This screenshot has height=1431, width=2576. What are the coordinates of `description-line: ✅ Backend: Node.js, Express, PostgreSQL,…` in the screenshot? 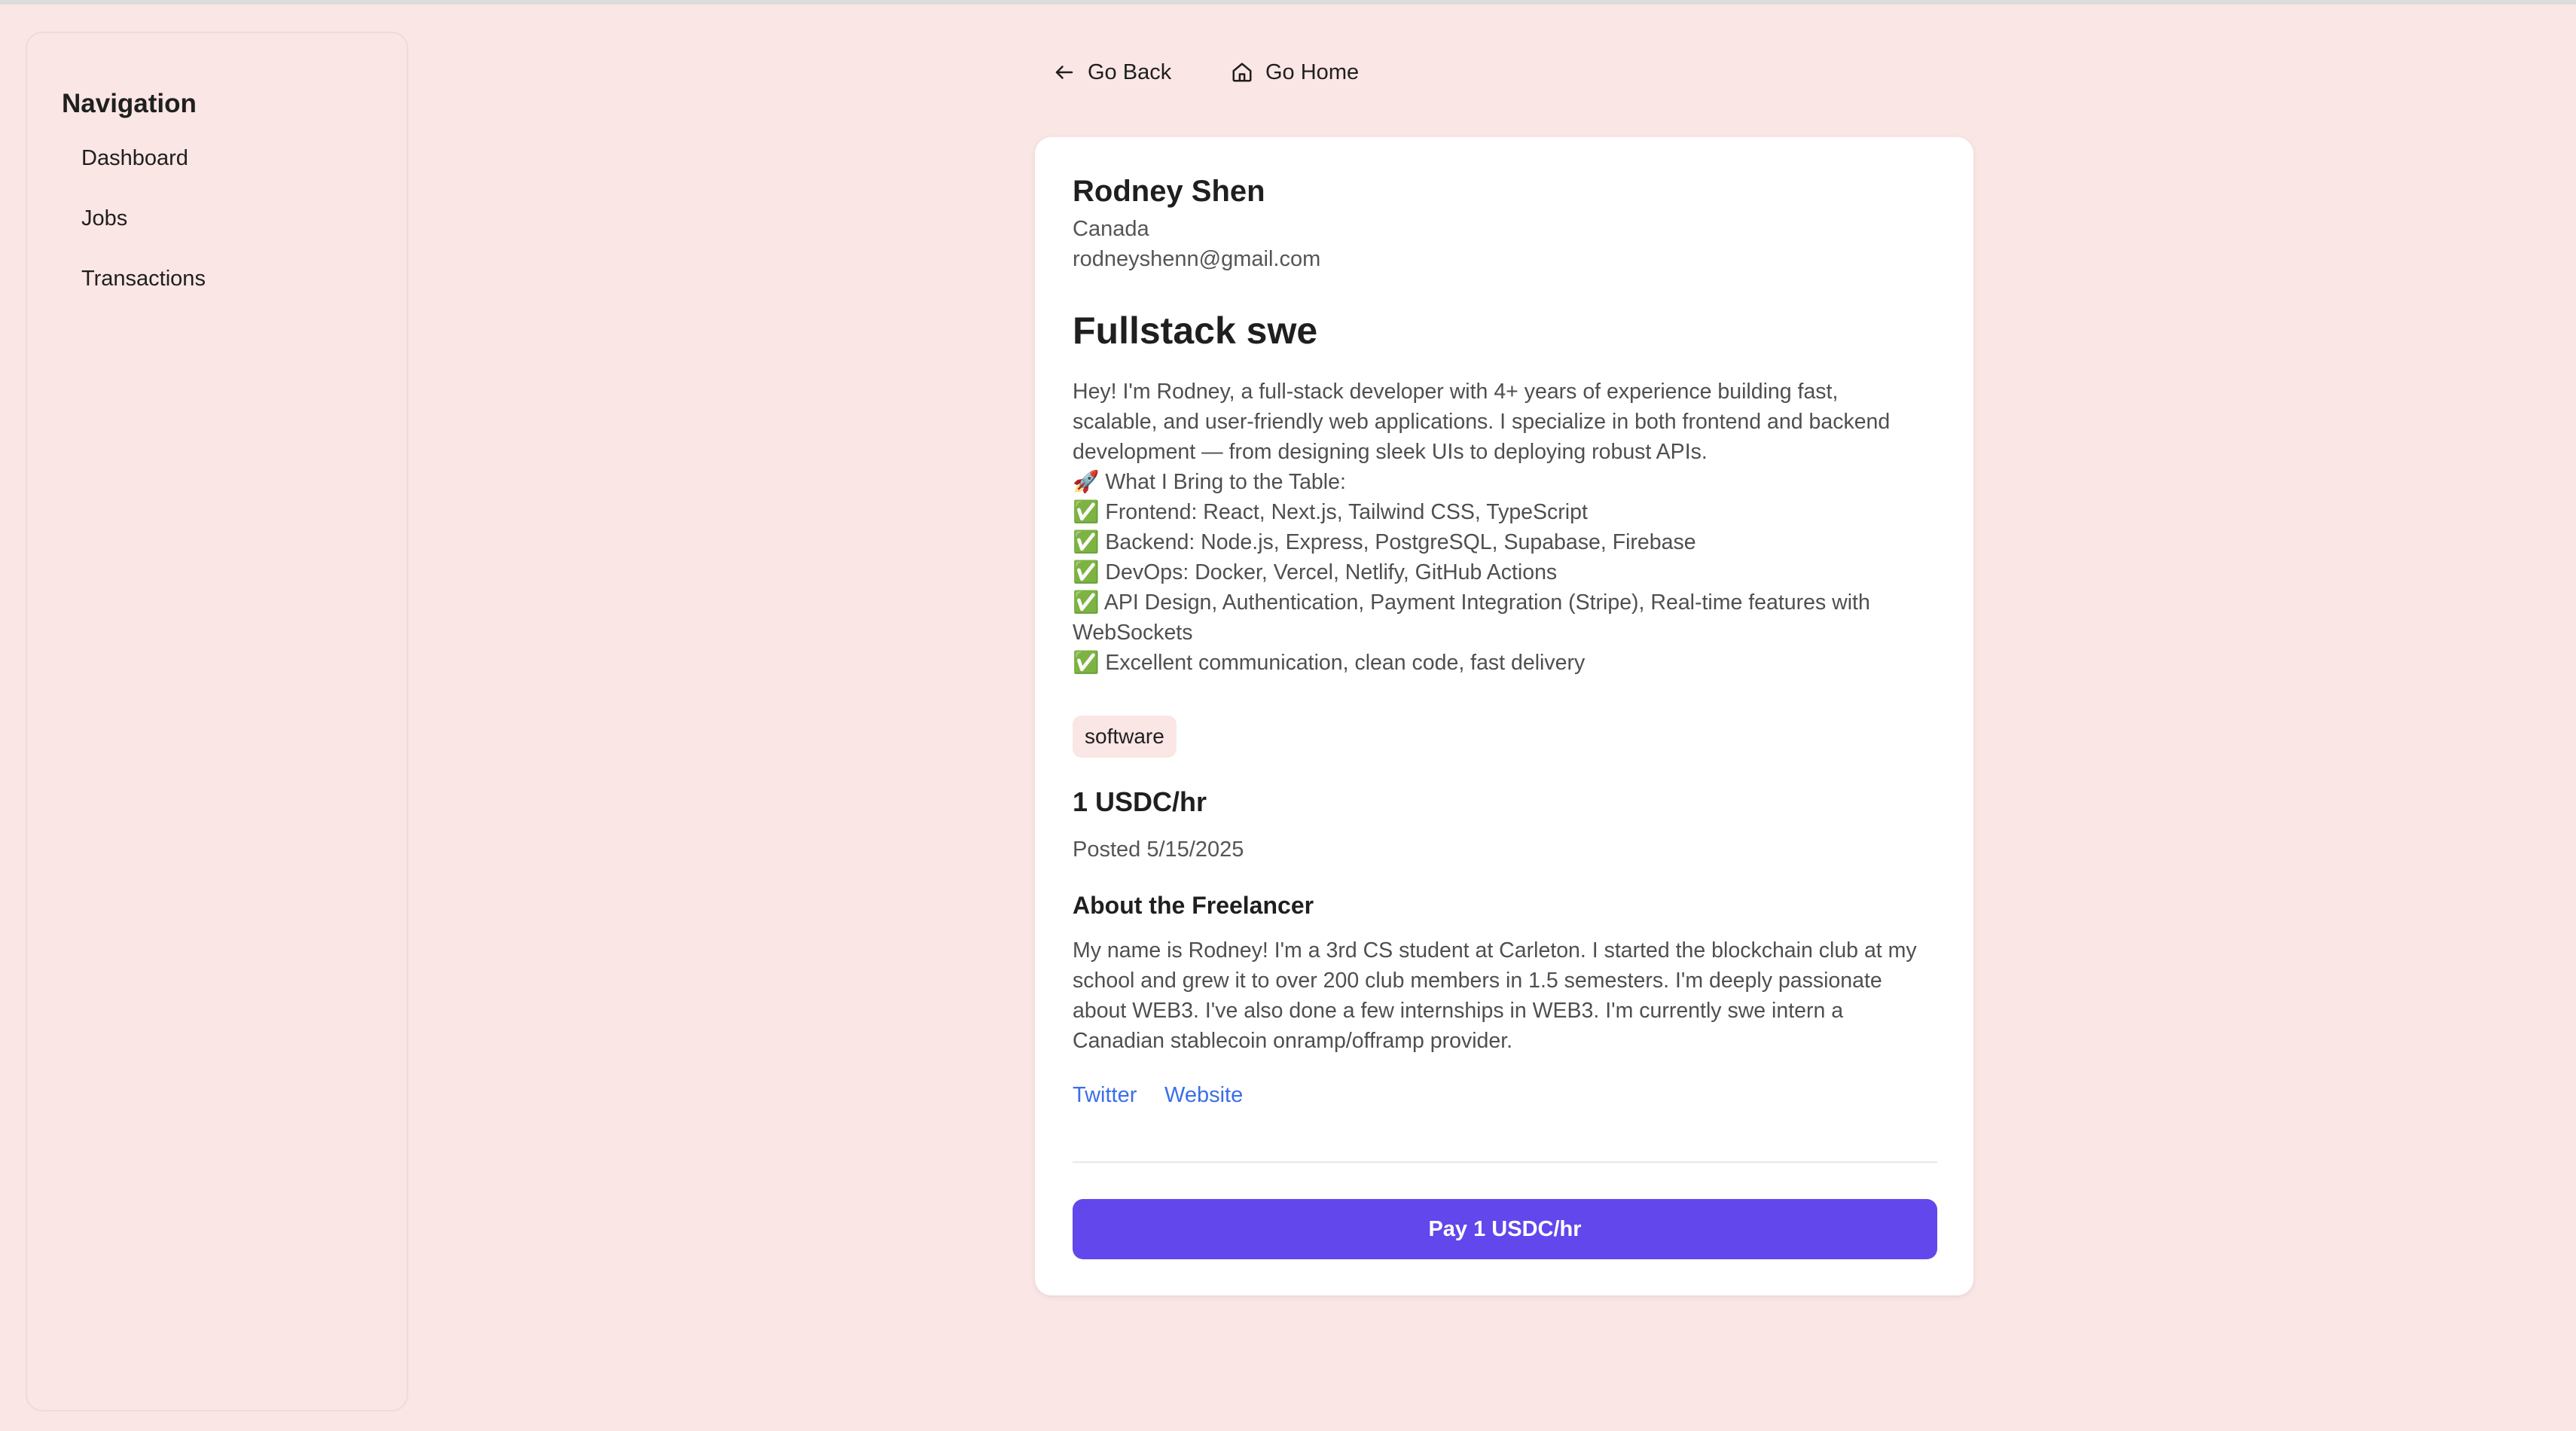 It's located at (1385, 542).